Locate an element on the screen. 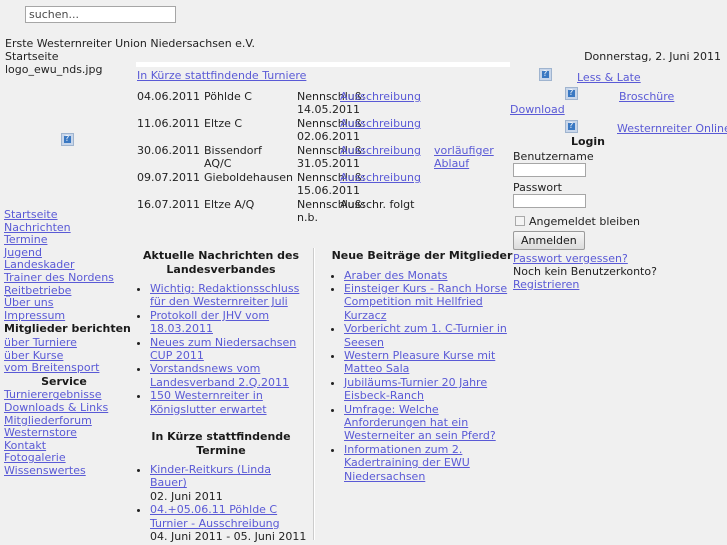 This screenshot has width=727, height=545. sidebar-item-impressum: Impressum is located at coordinates (64, 316).